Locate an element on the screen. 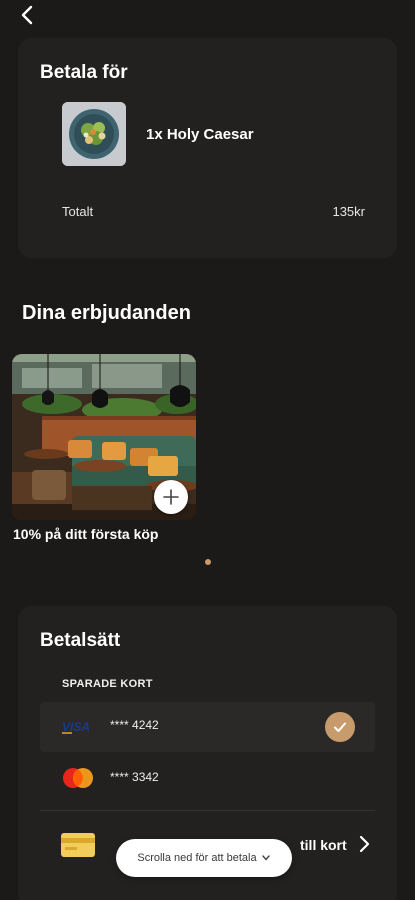 This screenshot has height=900, width=415. card-number: **** 3342 is located at coordinates (134, 777).